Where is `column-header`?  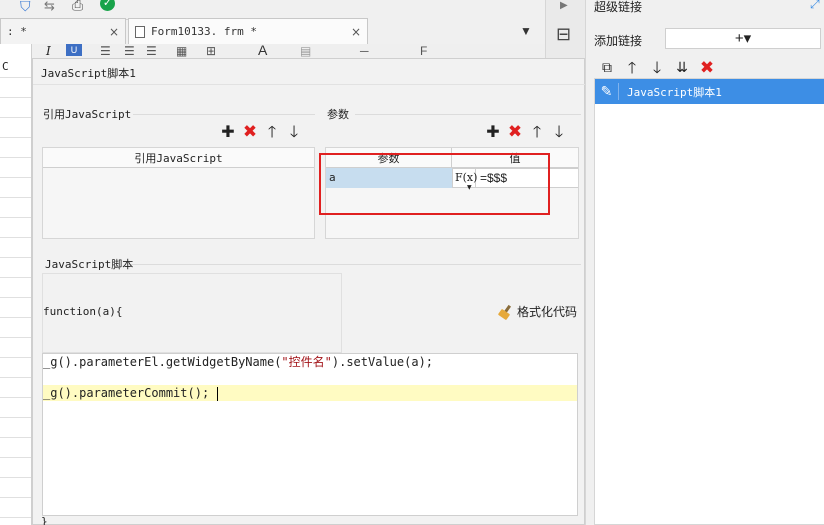
column-header is located at coordinates (15, 52).